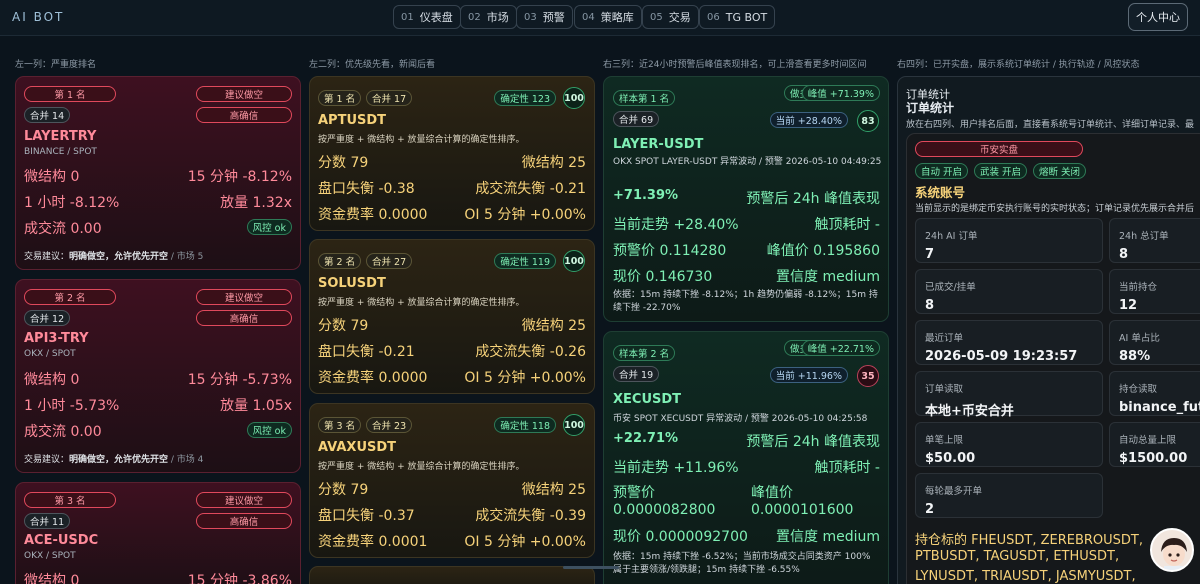 This screenshot has width=1200, height=584. What do you see at coordinates (808, 375) in the screenshot?
I see `current-badge: 当前 +11.96%` at bounding box center [808, 375].